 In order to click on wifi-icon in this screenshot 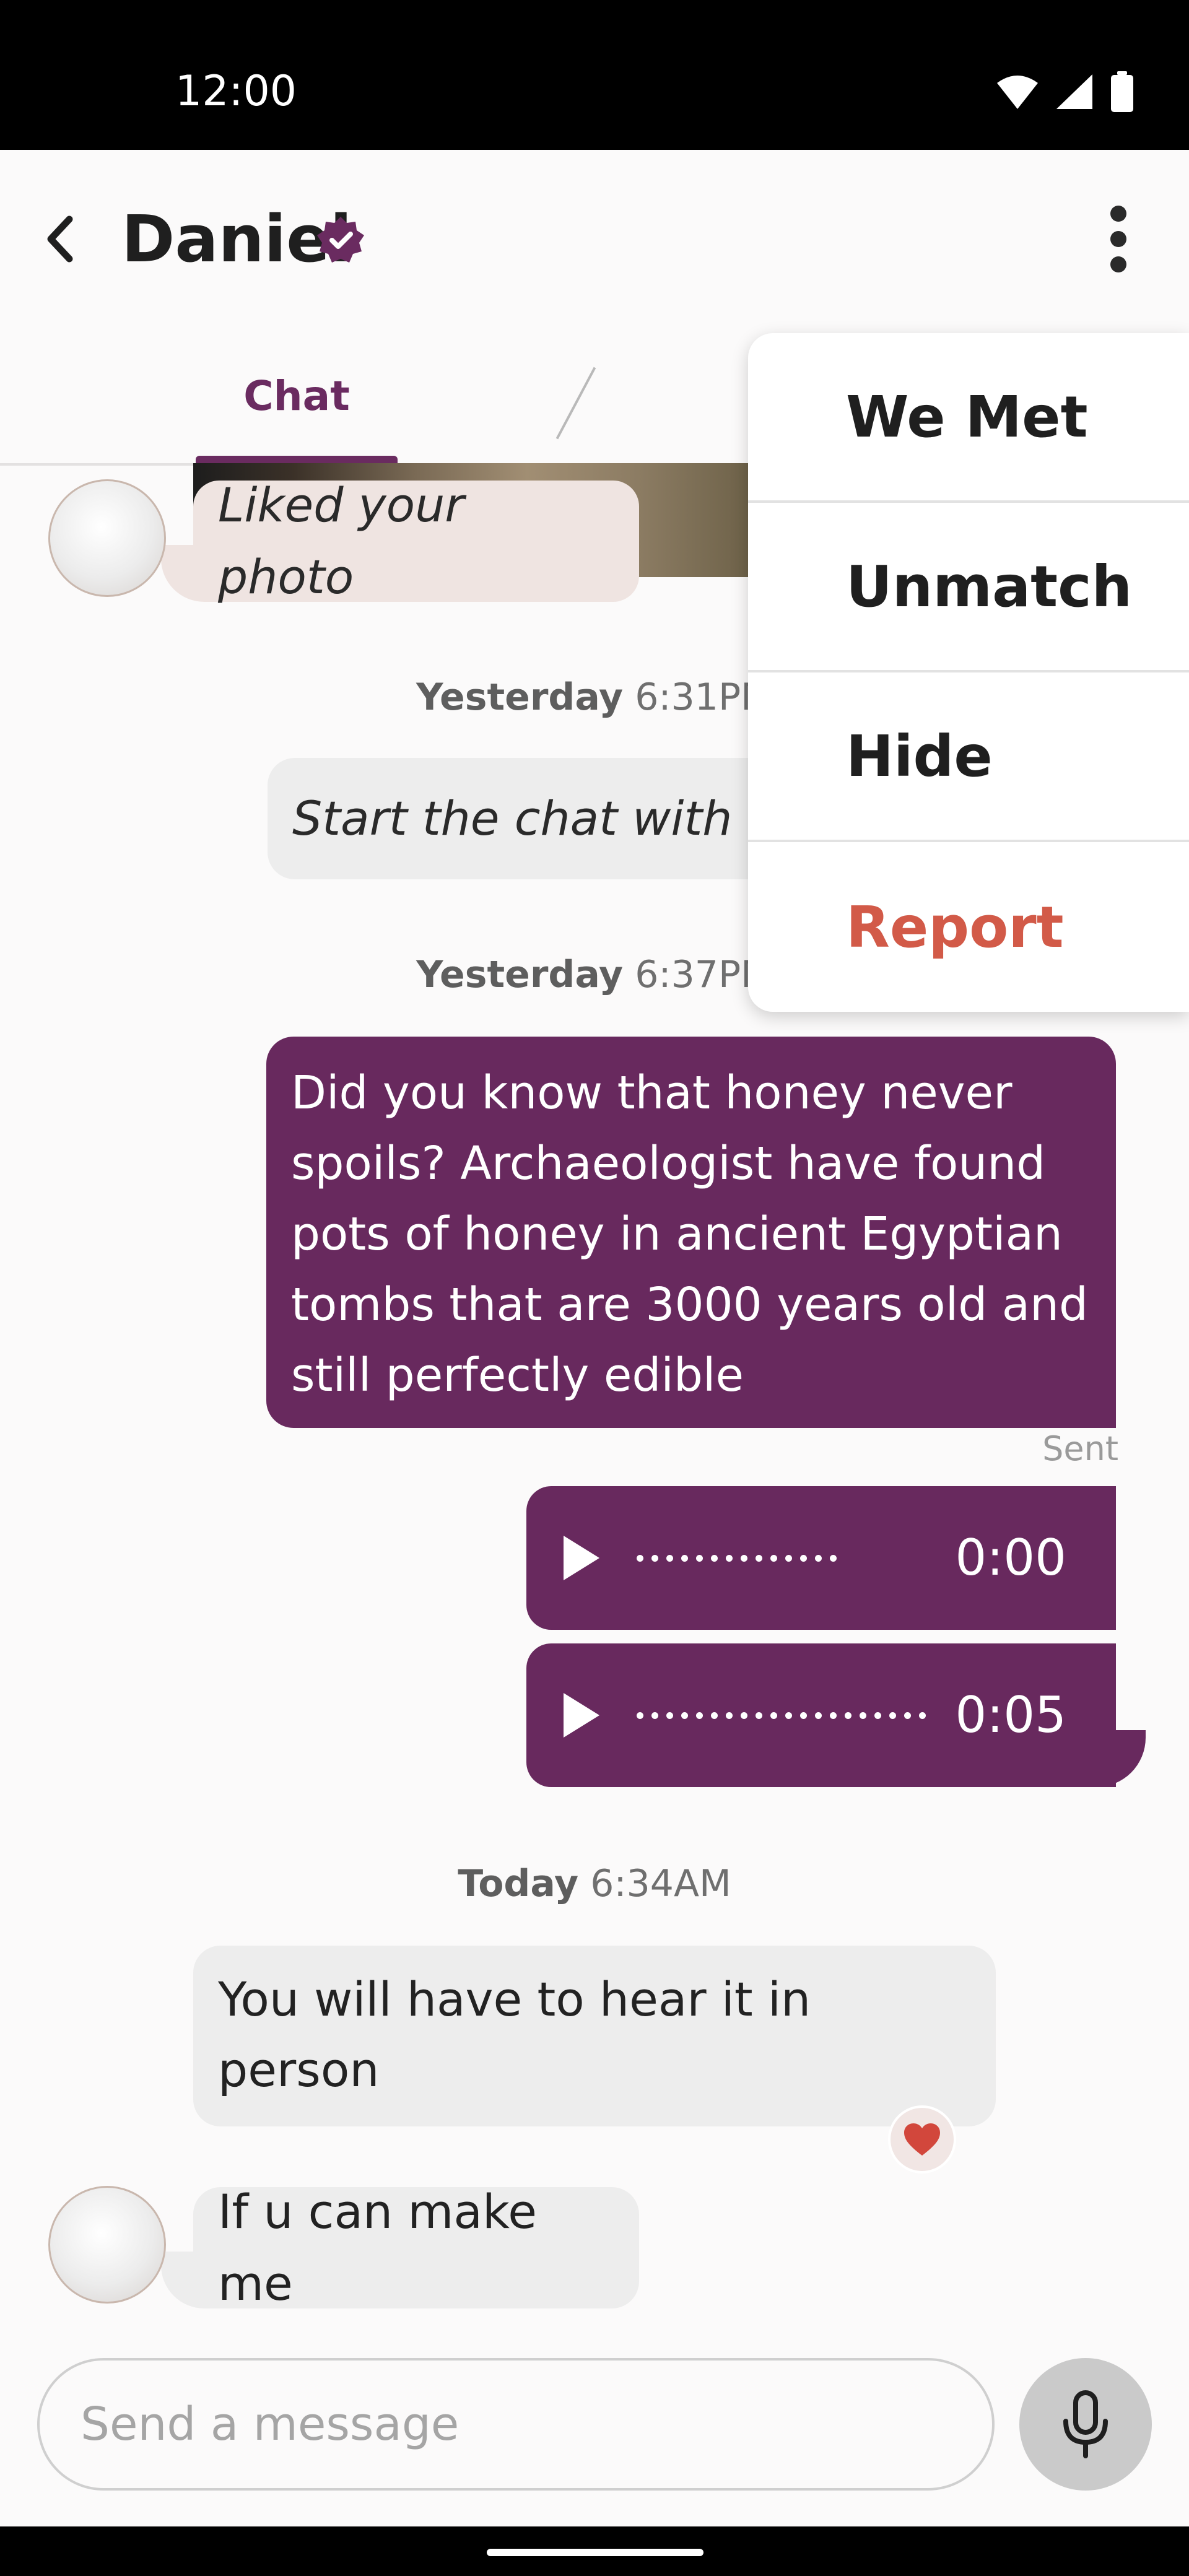, I will do `click(1017, 92)`.